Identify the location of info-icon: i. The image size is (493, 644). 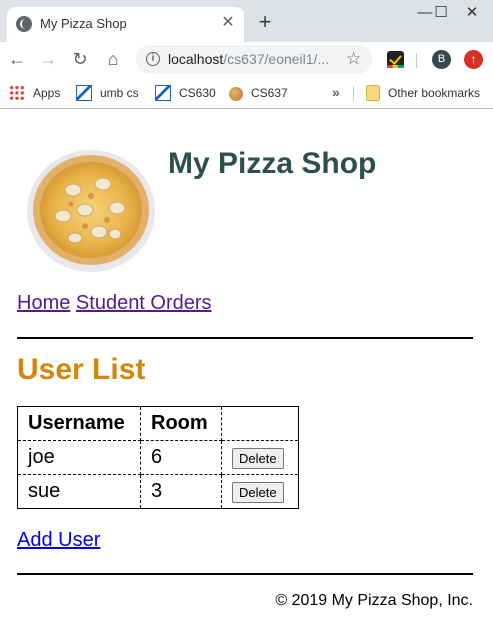
(153, 59).